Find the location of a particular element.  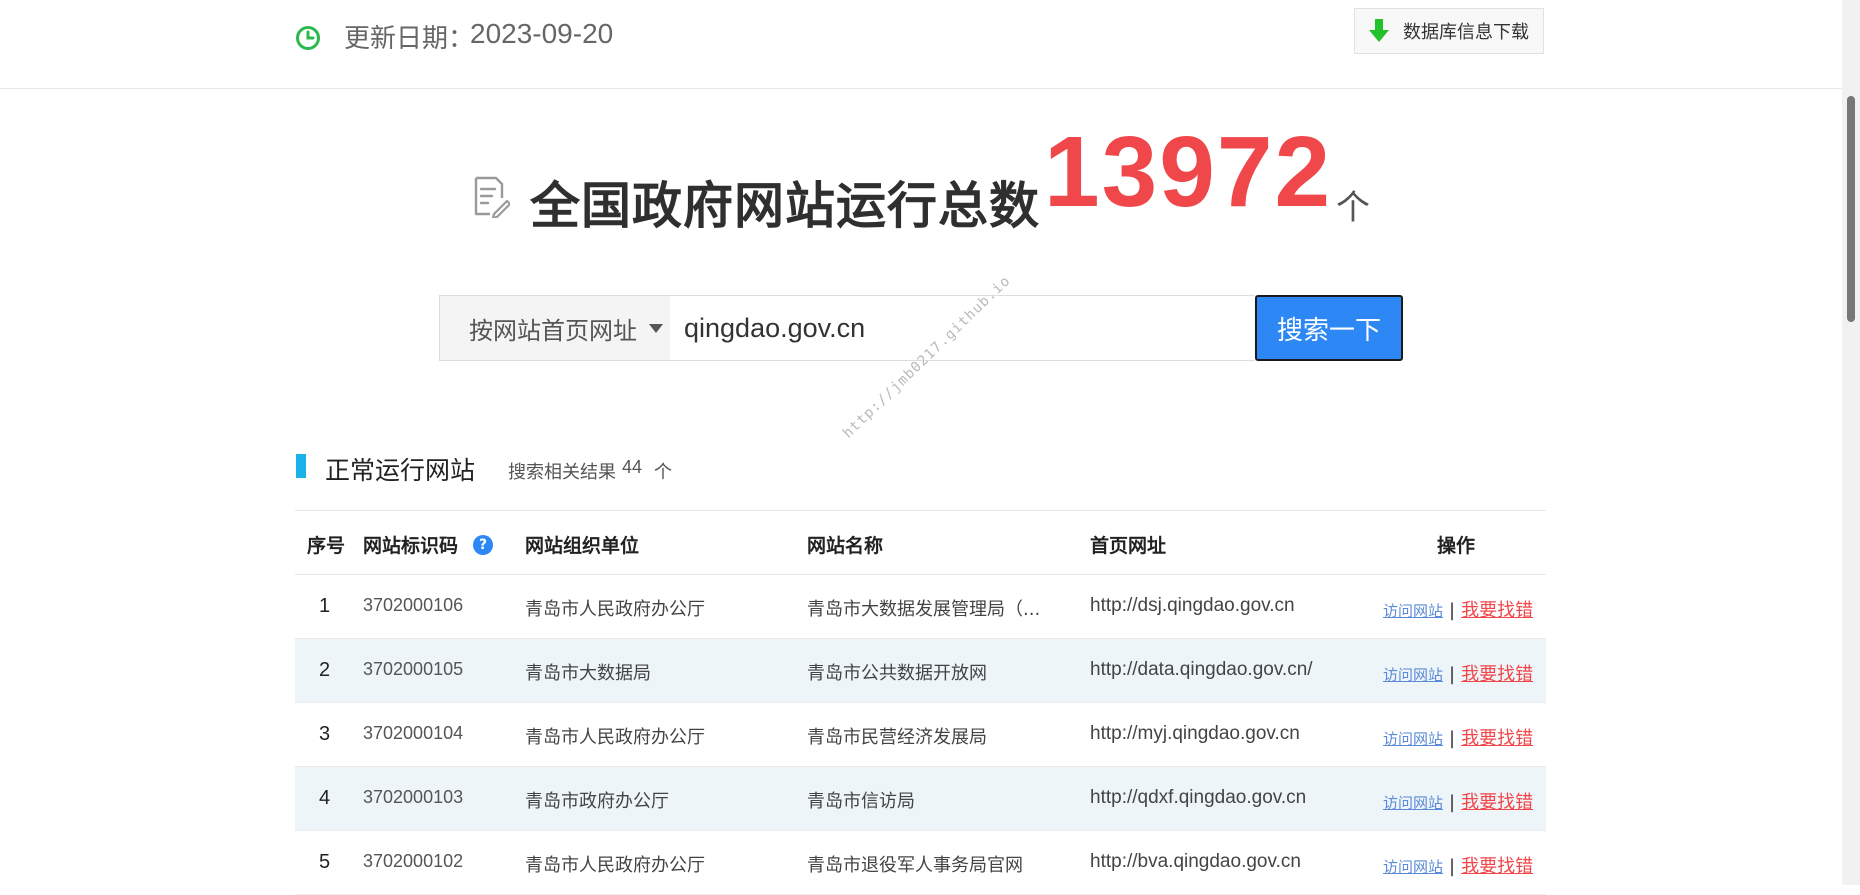

database-download-button: 数据库信息下载 is located at coordinates (1449, 31).